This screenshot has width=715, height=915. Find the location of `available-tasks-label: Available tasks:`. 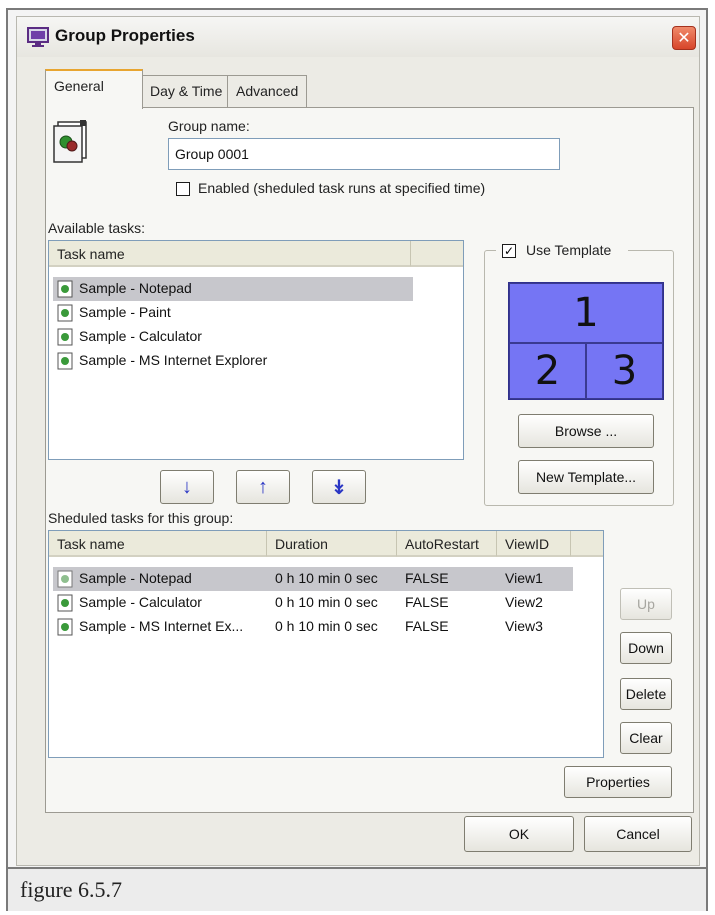

available-tasks-label: Available tasks: is located at coordinates (97, 228).